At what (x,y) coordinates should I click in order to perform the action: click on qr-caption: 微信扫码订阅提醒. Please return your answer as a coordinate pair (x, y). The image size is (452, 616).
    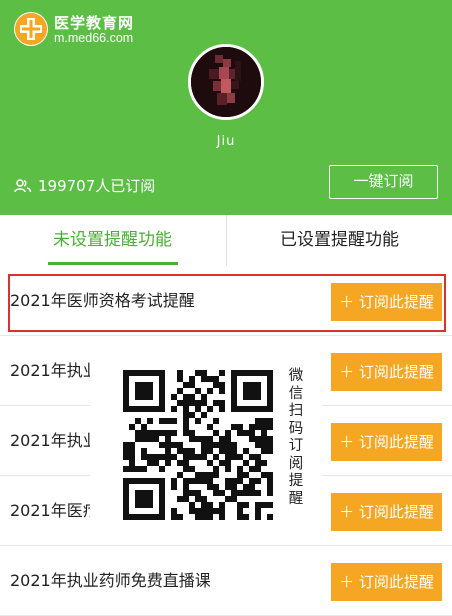
    Looking at the image, I should click on (296, 437).